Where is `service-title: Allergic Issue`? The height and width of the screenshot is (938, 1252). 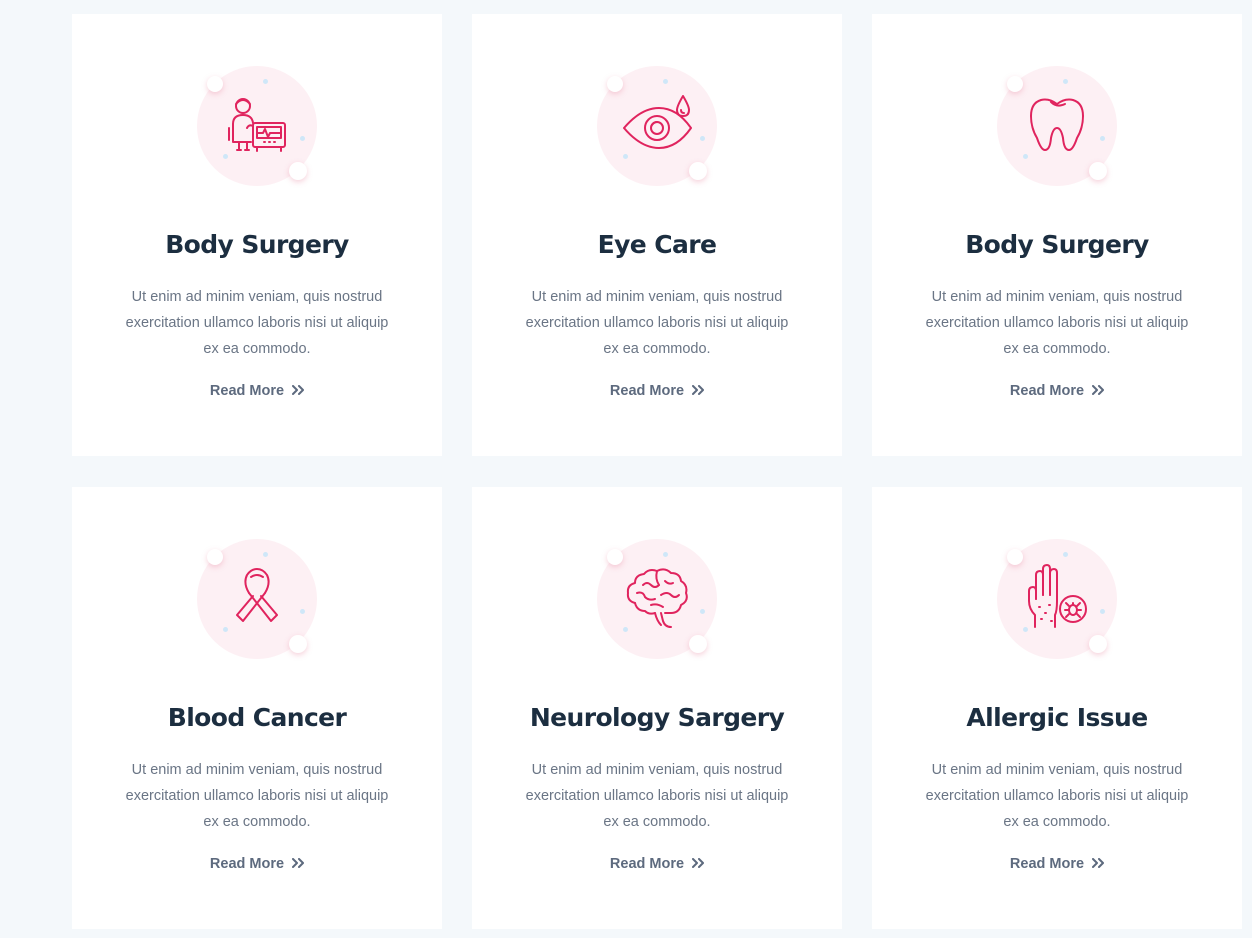
service-title: Allergic Issue is located at coordinates (1057, 717).